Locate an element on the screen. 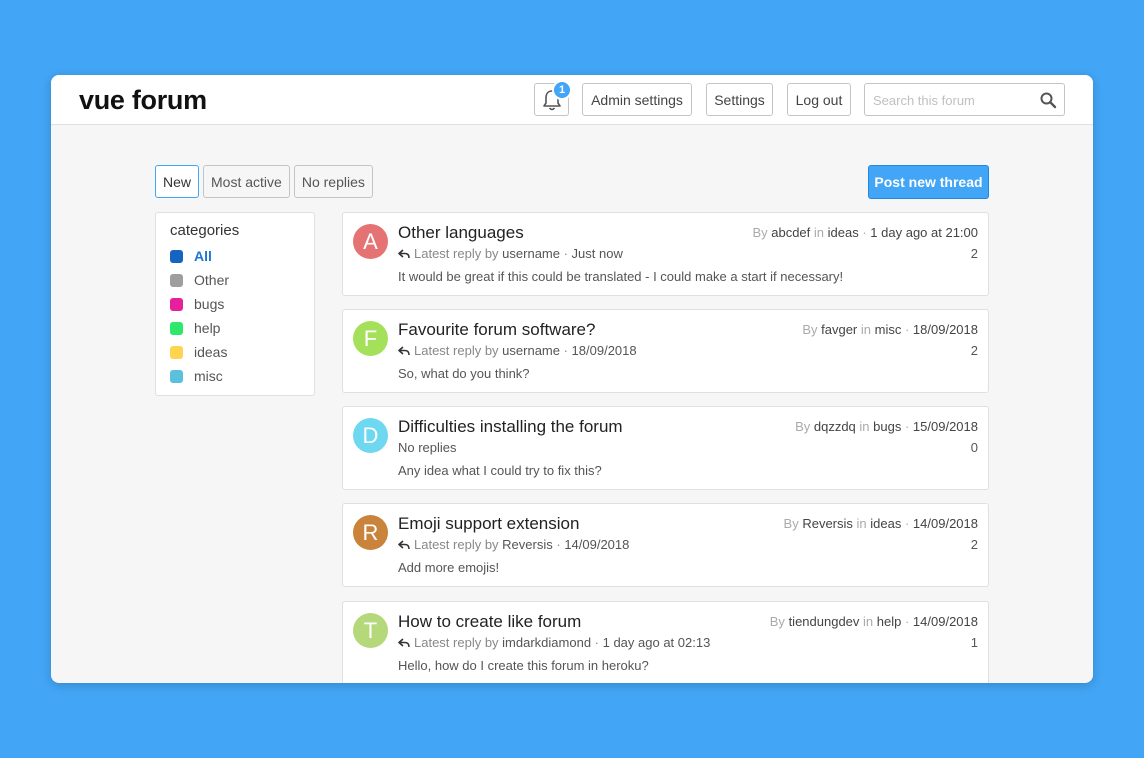 This screenshot has width=1144, height=758. thread-author: dqzzdq is located at coordinates (835, 426).